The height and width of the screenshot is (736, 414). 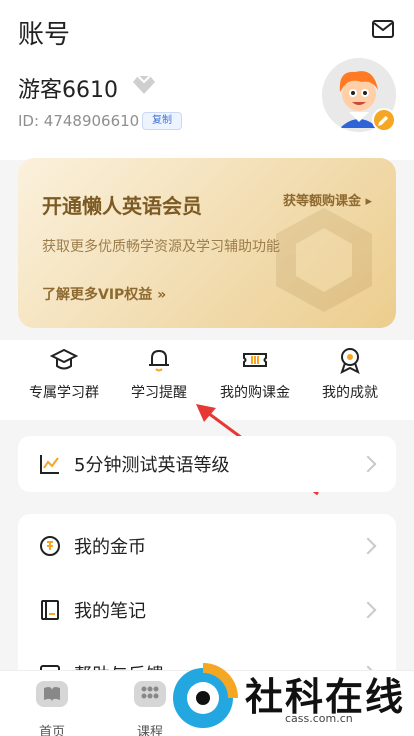 I want to click on english-test-label: 5分钟测试英语等级, so click(x=152, y=465).